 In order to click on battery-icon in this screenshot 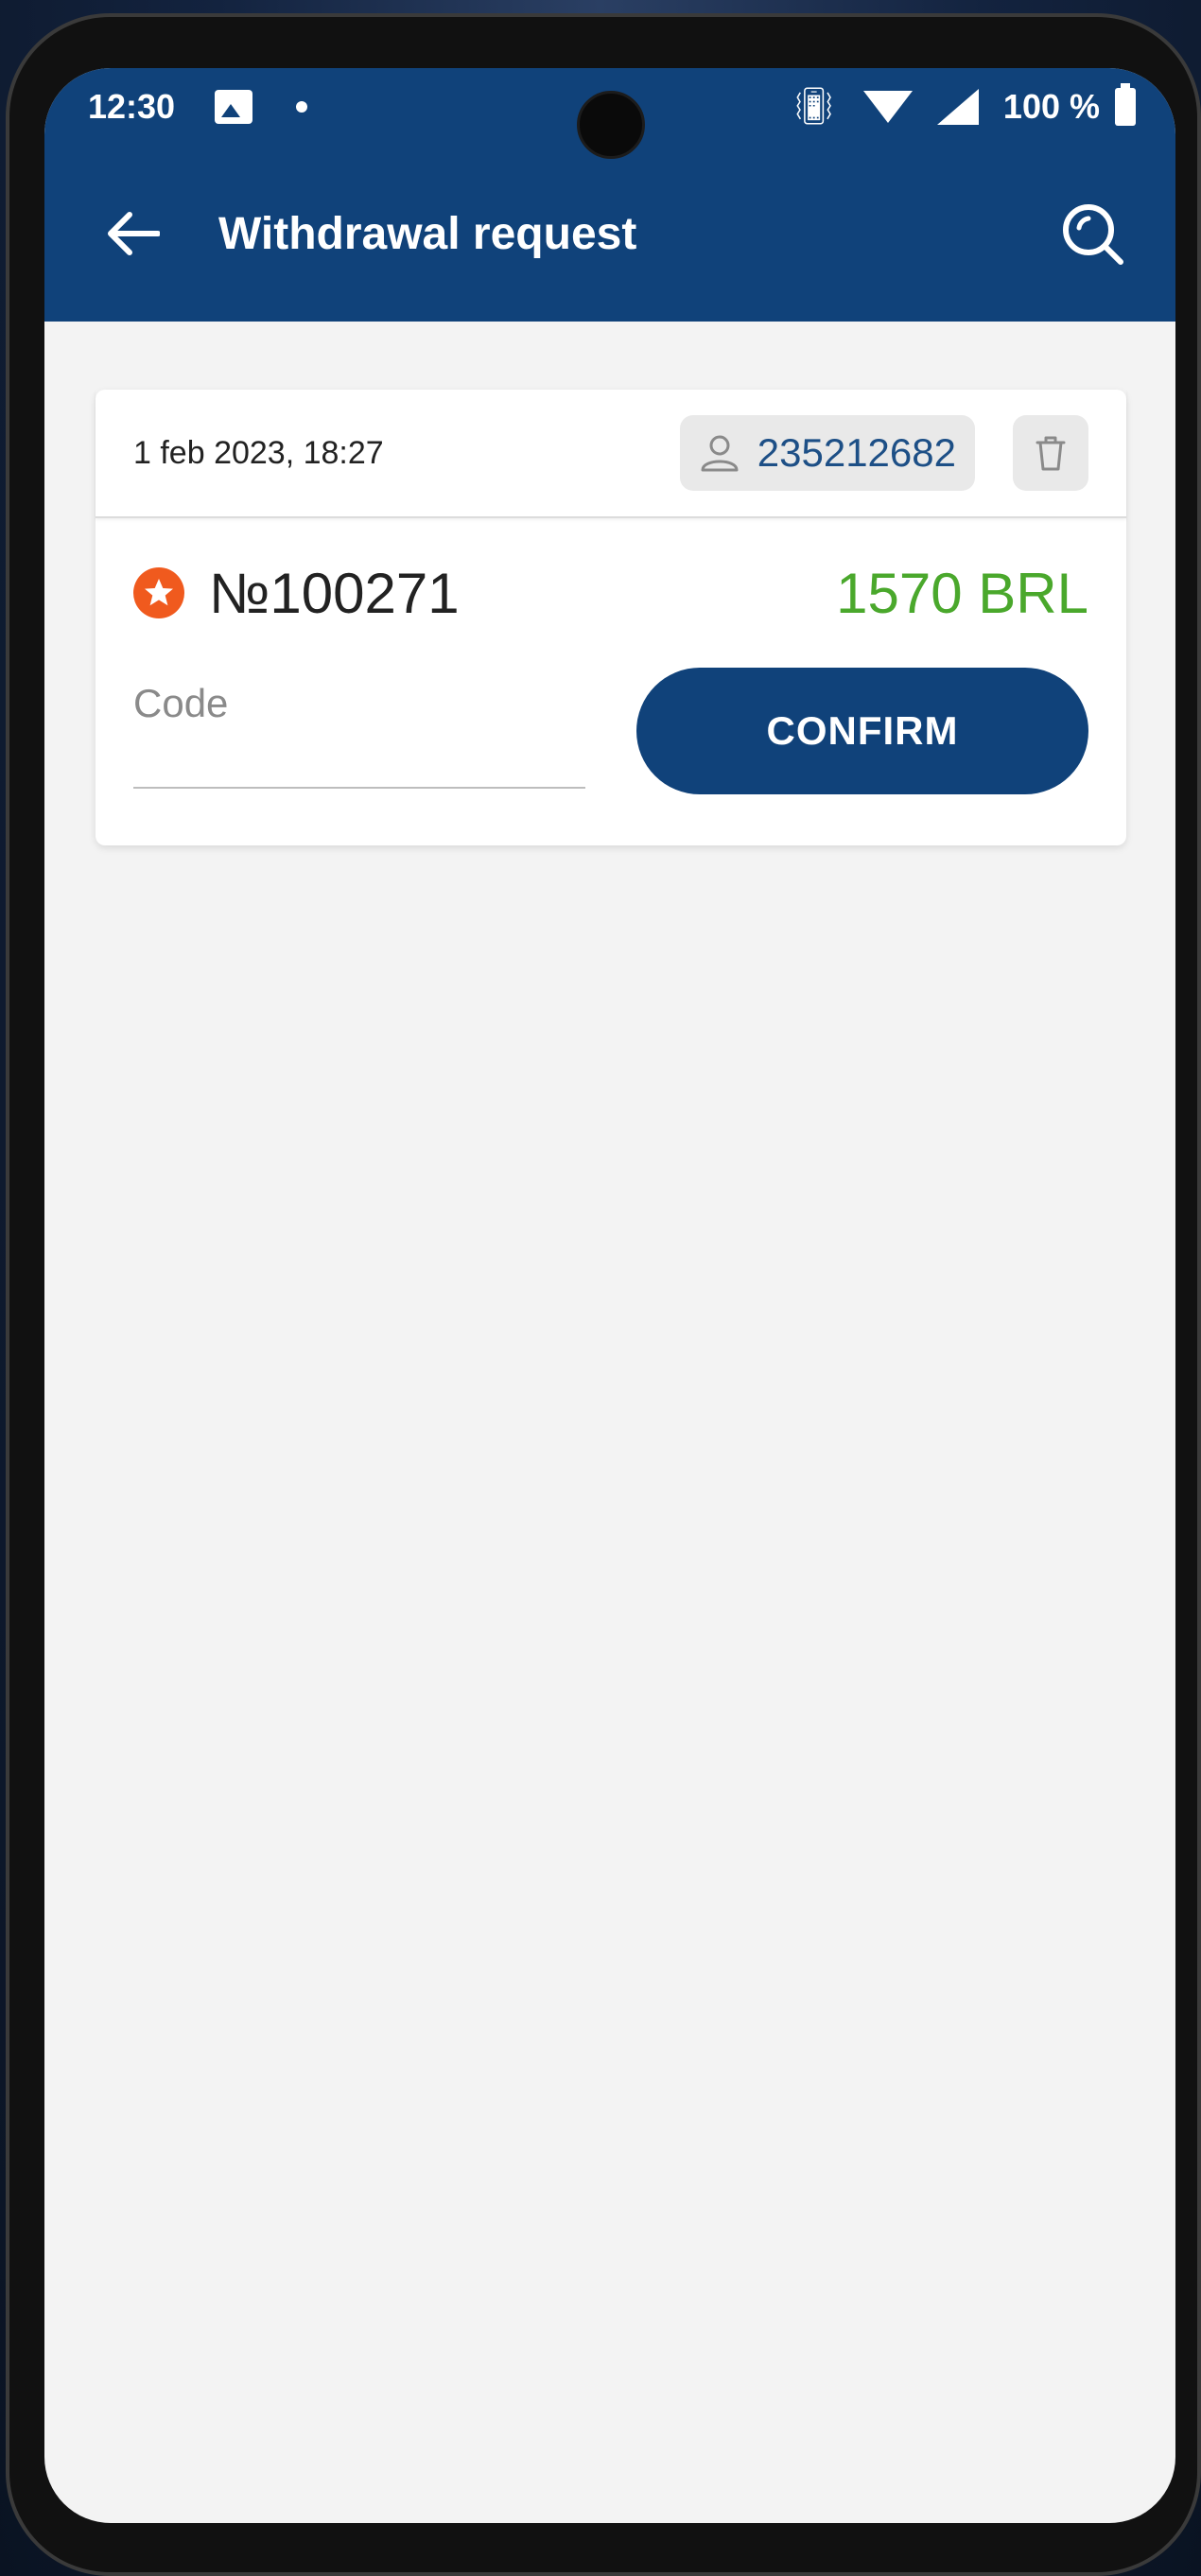, I will do `click(1125, 104)`.